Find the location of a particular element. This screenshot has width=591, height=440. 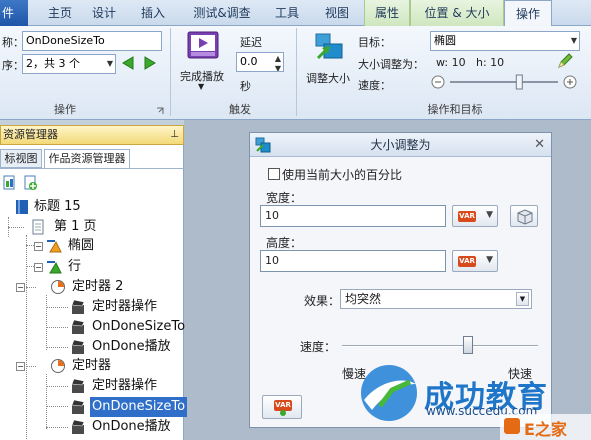

height-label: 高度： is located at coordinates (284, 243).